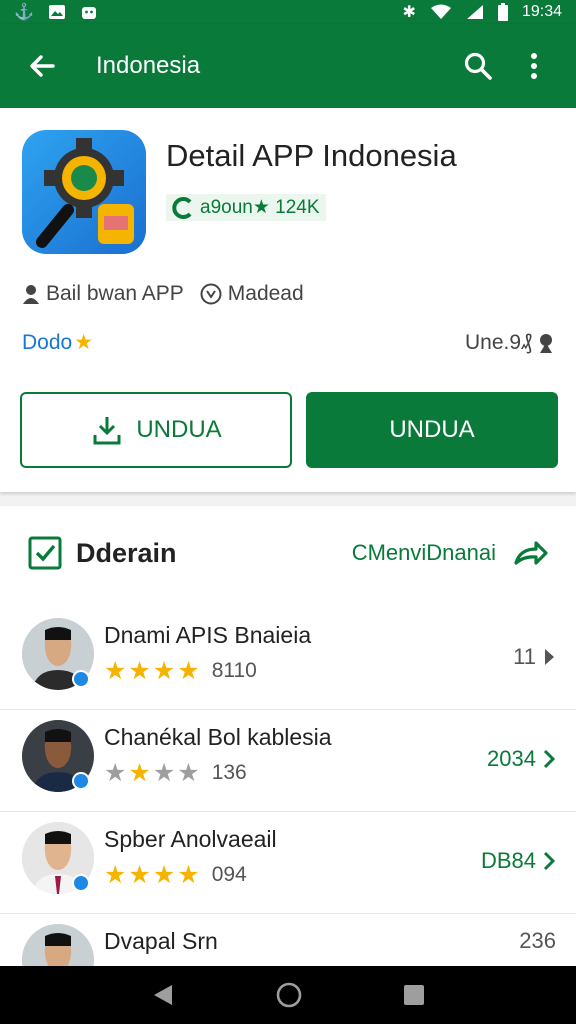  Describe the element at coordinates (182, 207) in the screenshot. I see `rating-logo-icon` at that location.